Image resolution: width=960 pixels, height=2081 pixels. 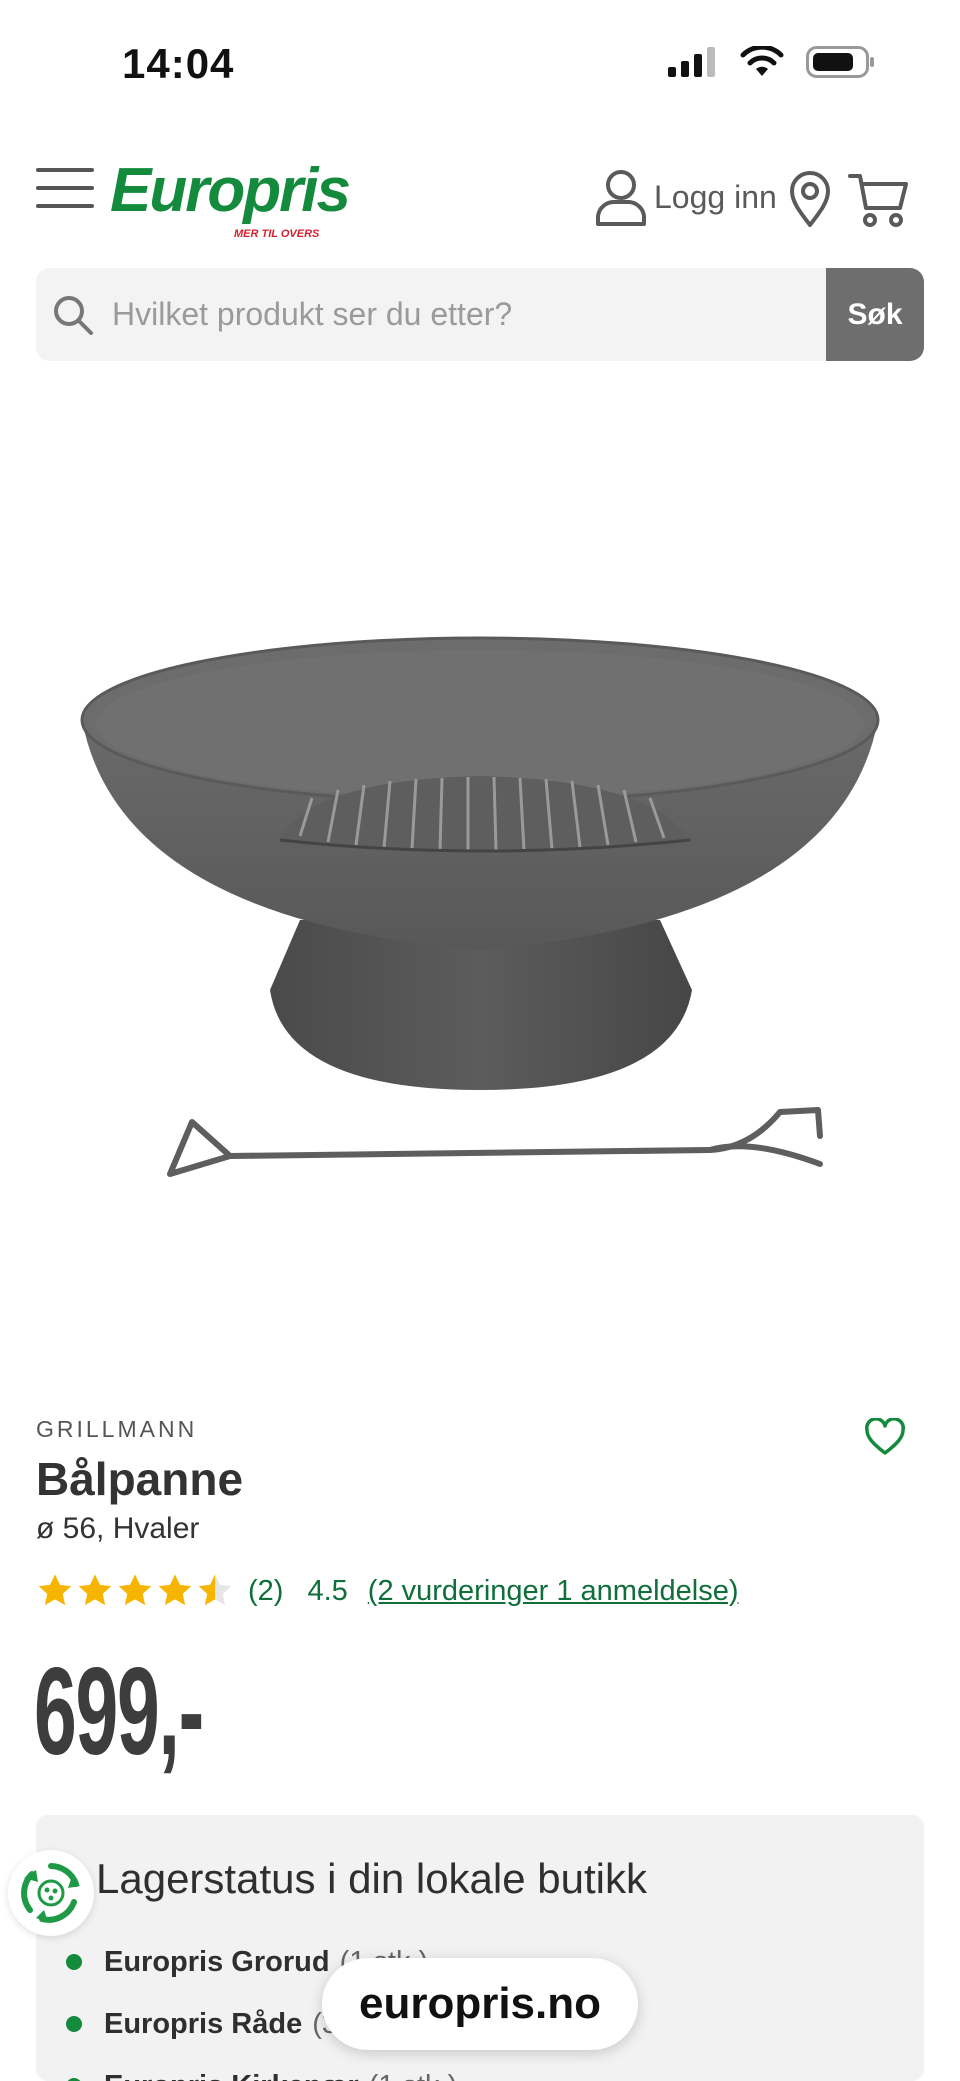 I want to click on status-icons, so click(x=772, y=62).